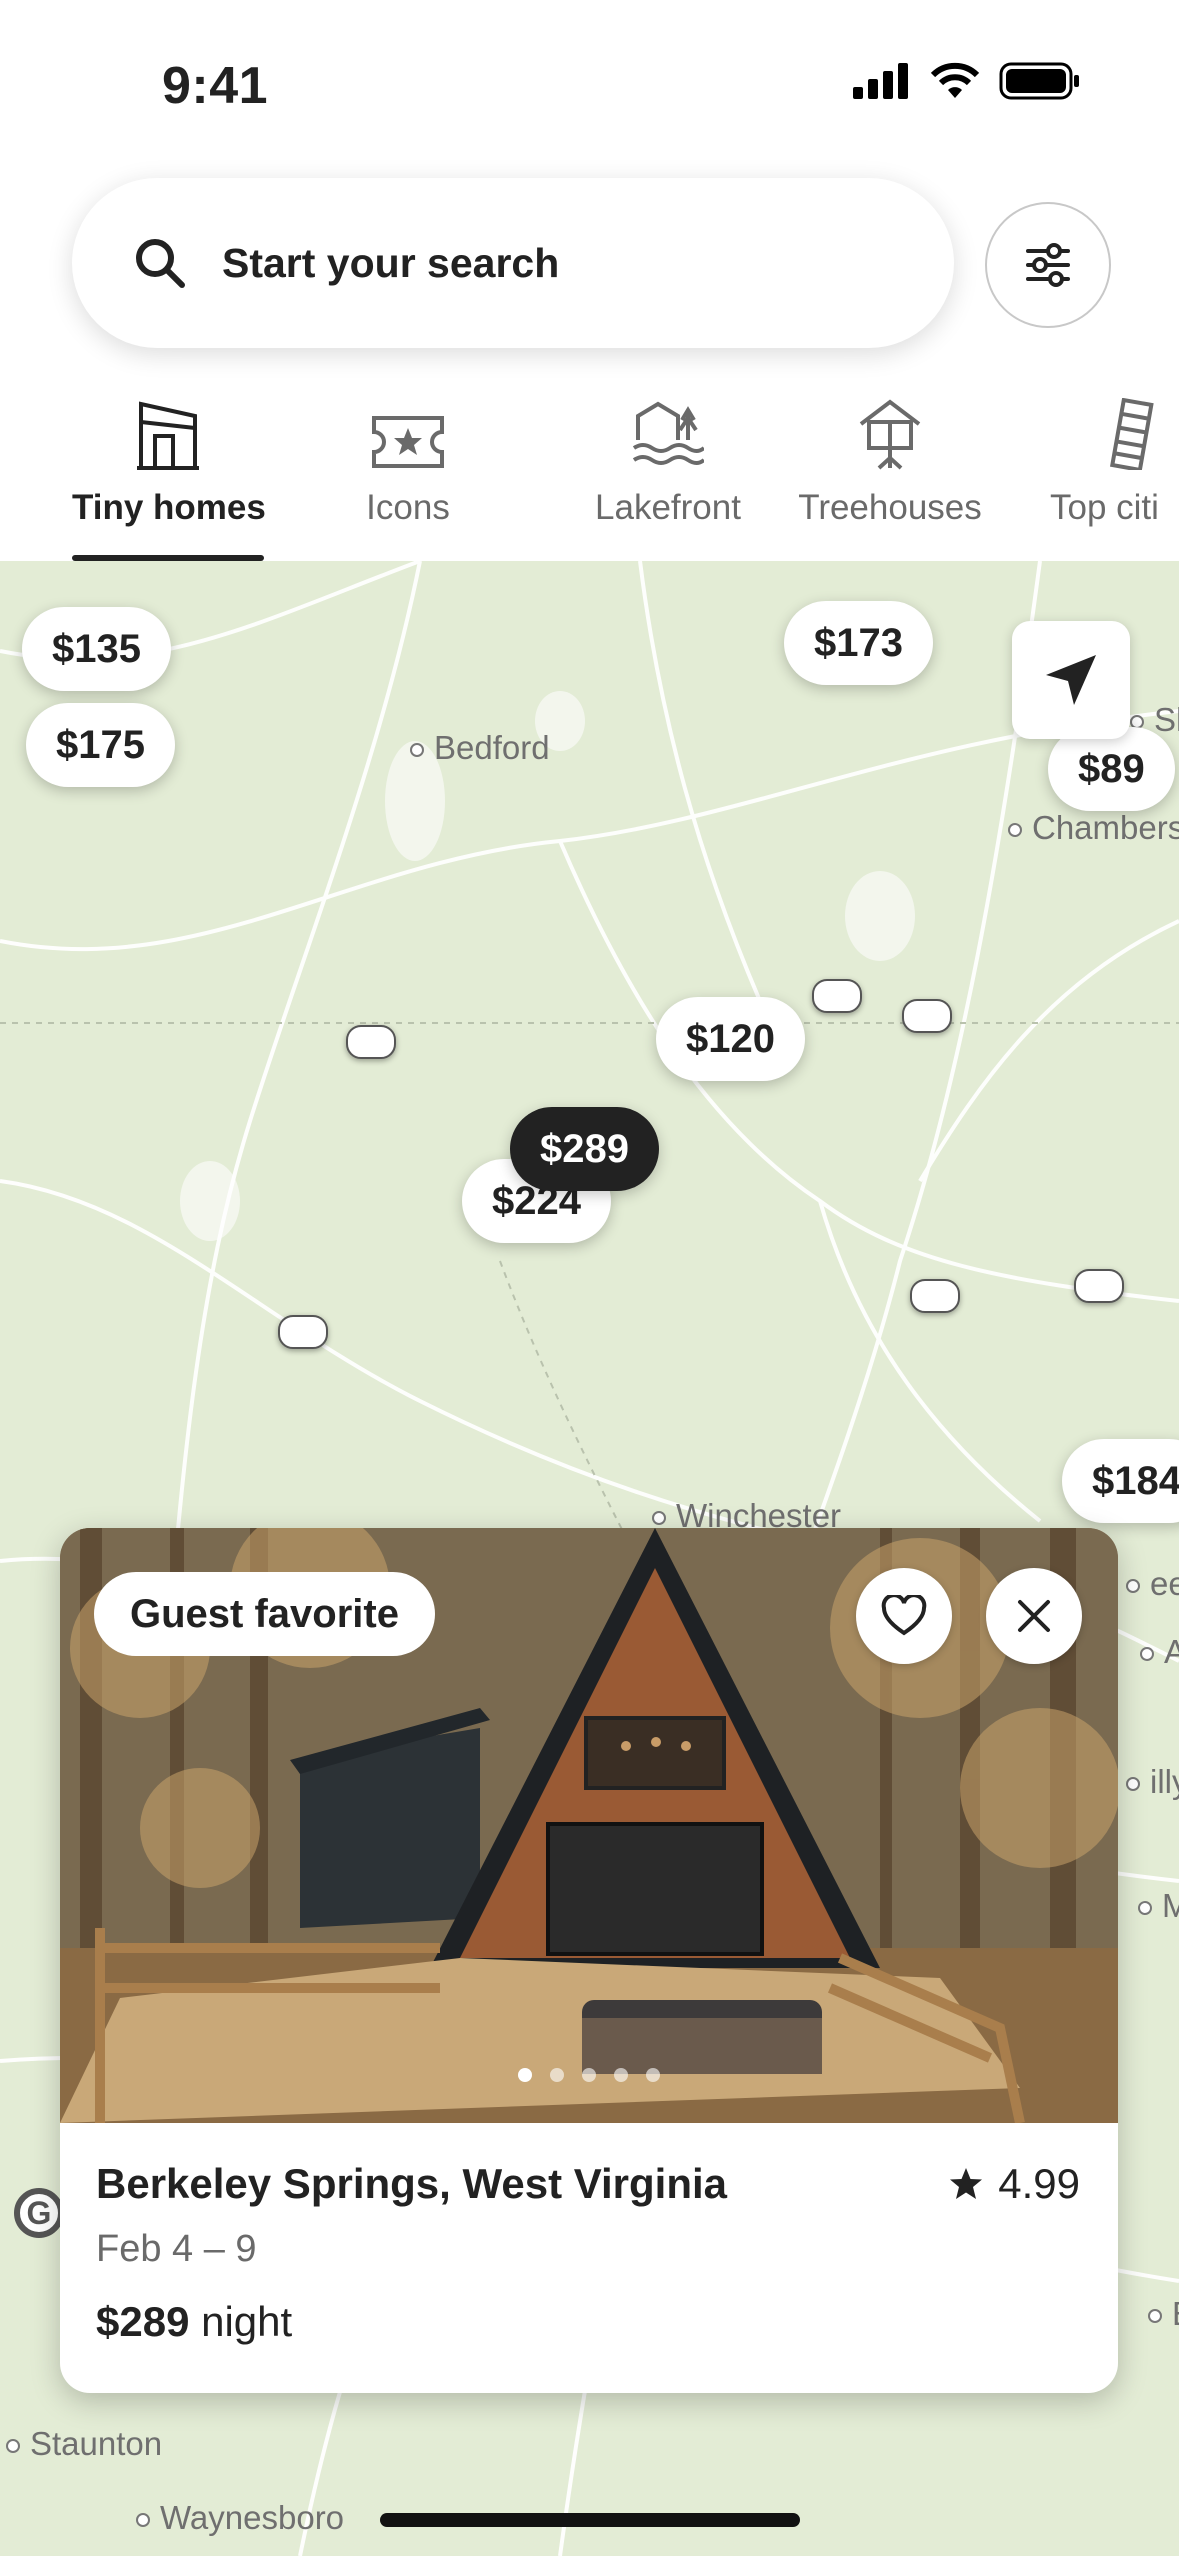 The image size is (1179, 2556). I want to click on close-card-button, so click(1034, 1616).